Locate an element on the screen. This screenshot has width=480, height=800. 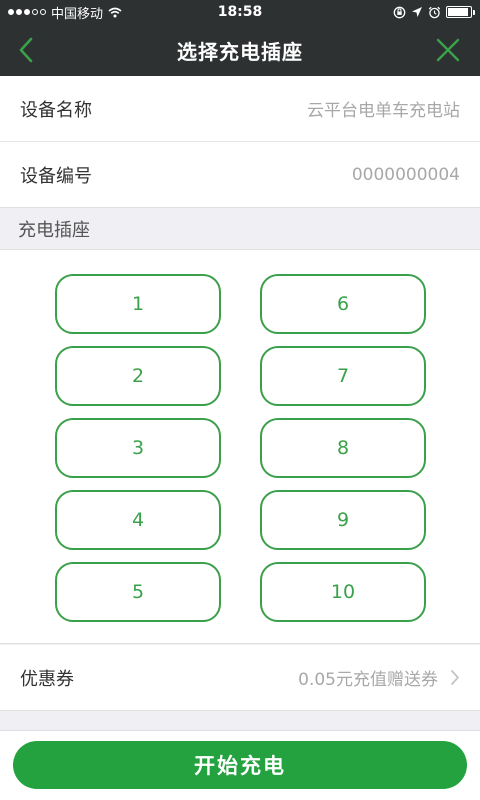
socket-button-1: 1 is located at coordinates (138, 304).